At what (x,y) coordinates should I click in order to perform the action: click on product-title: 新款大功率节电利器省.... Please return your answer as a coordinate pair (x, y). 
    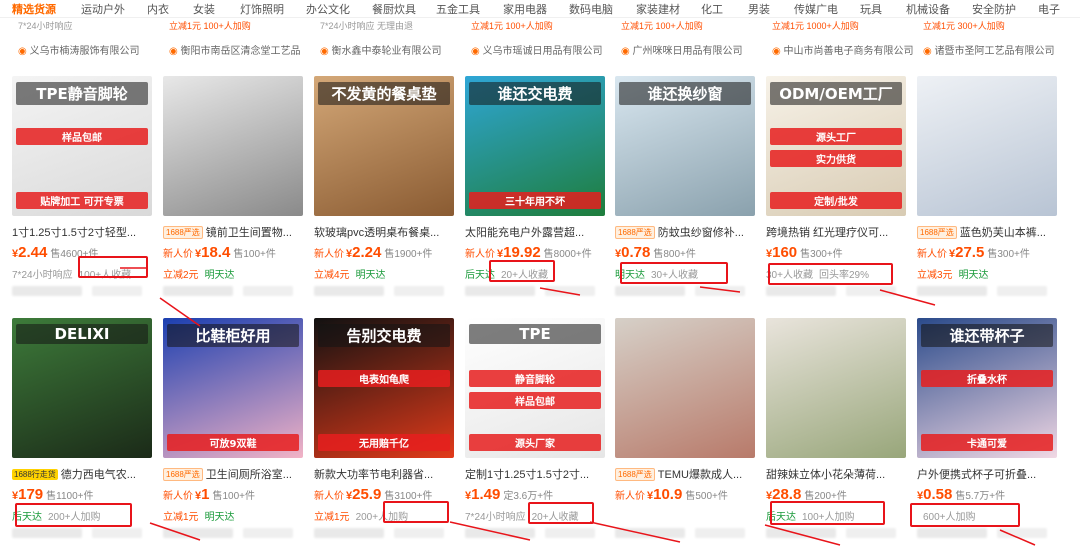
    Looking at the image, I should click on (385, 474).